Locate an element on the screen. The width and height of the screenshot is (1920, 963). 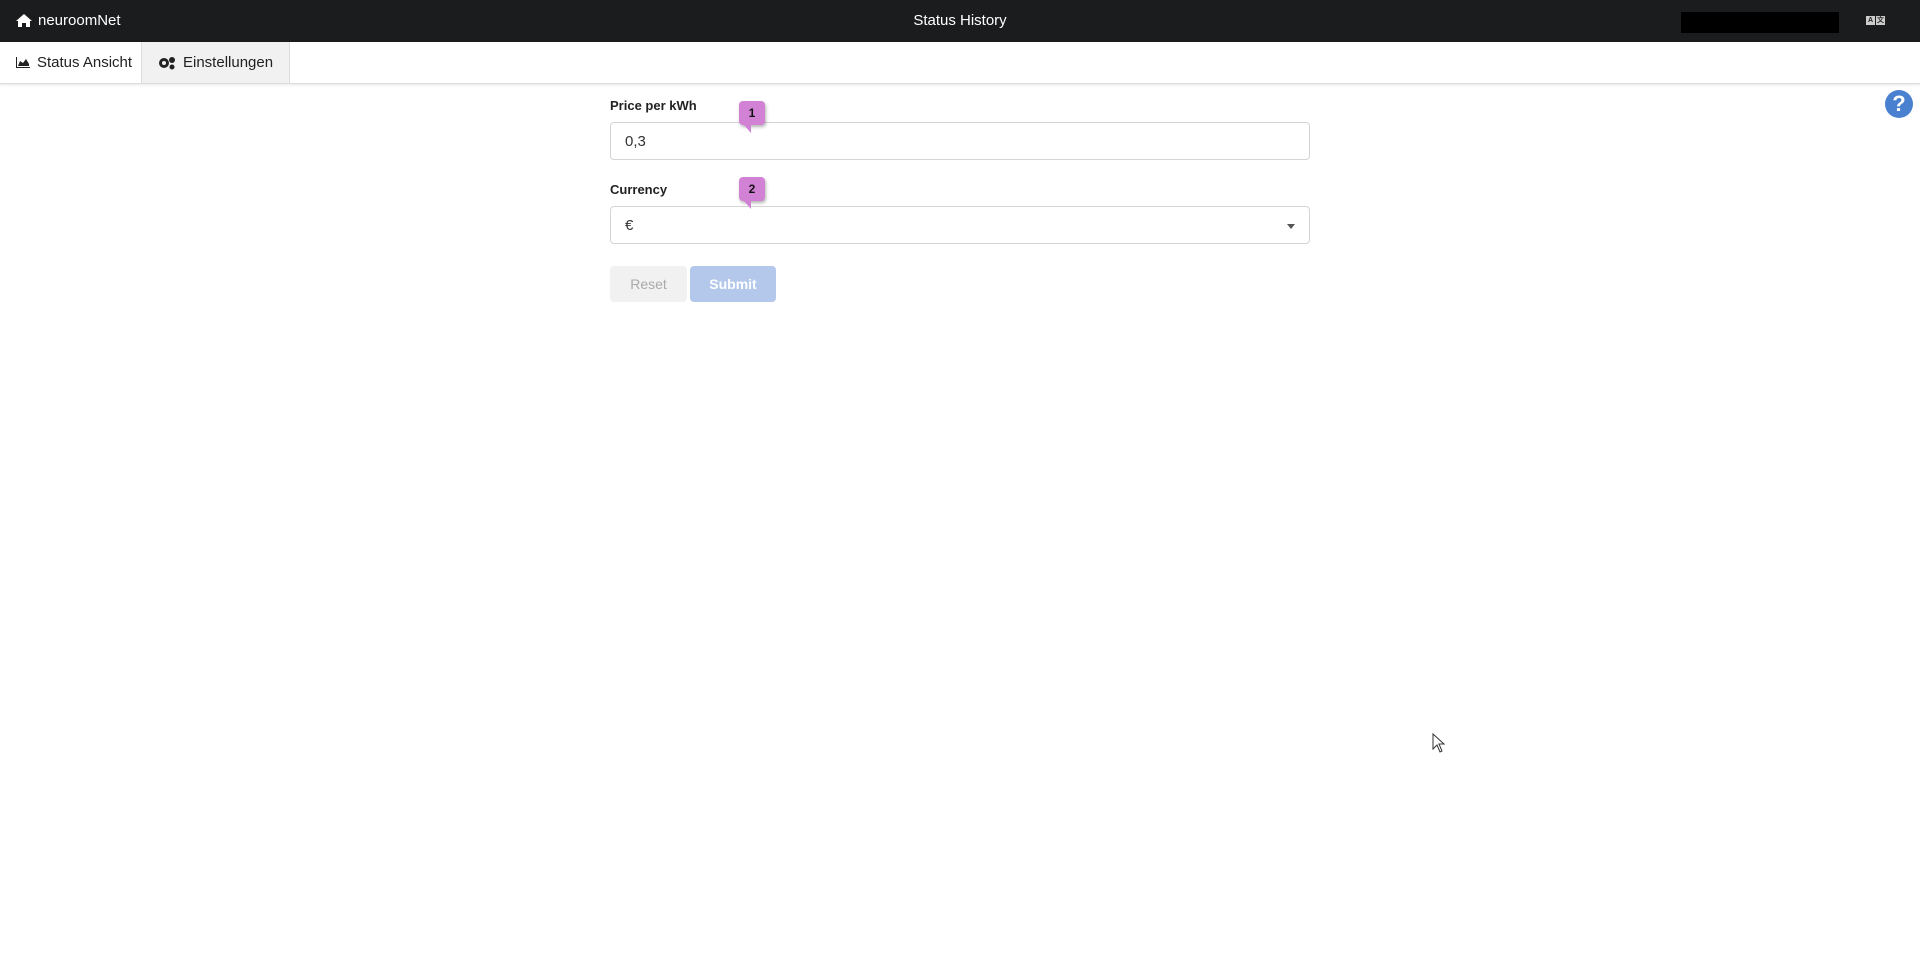
mouse-cursor-icon is located at coordinates (1439, 743).